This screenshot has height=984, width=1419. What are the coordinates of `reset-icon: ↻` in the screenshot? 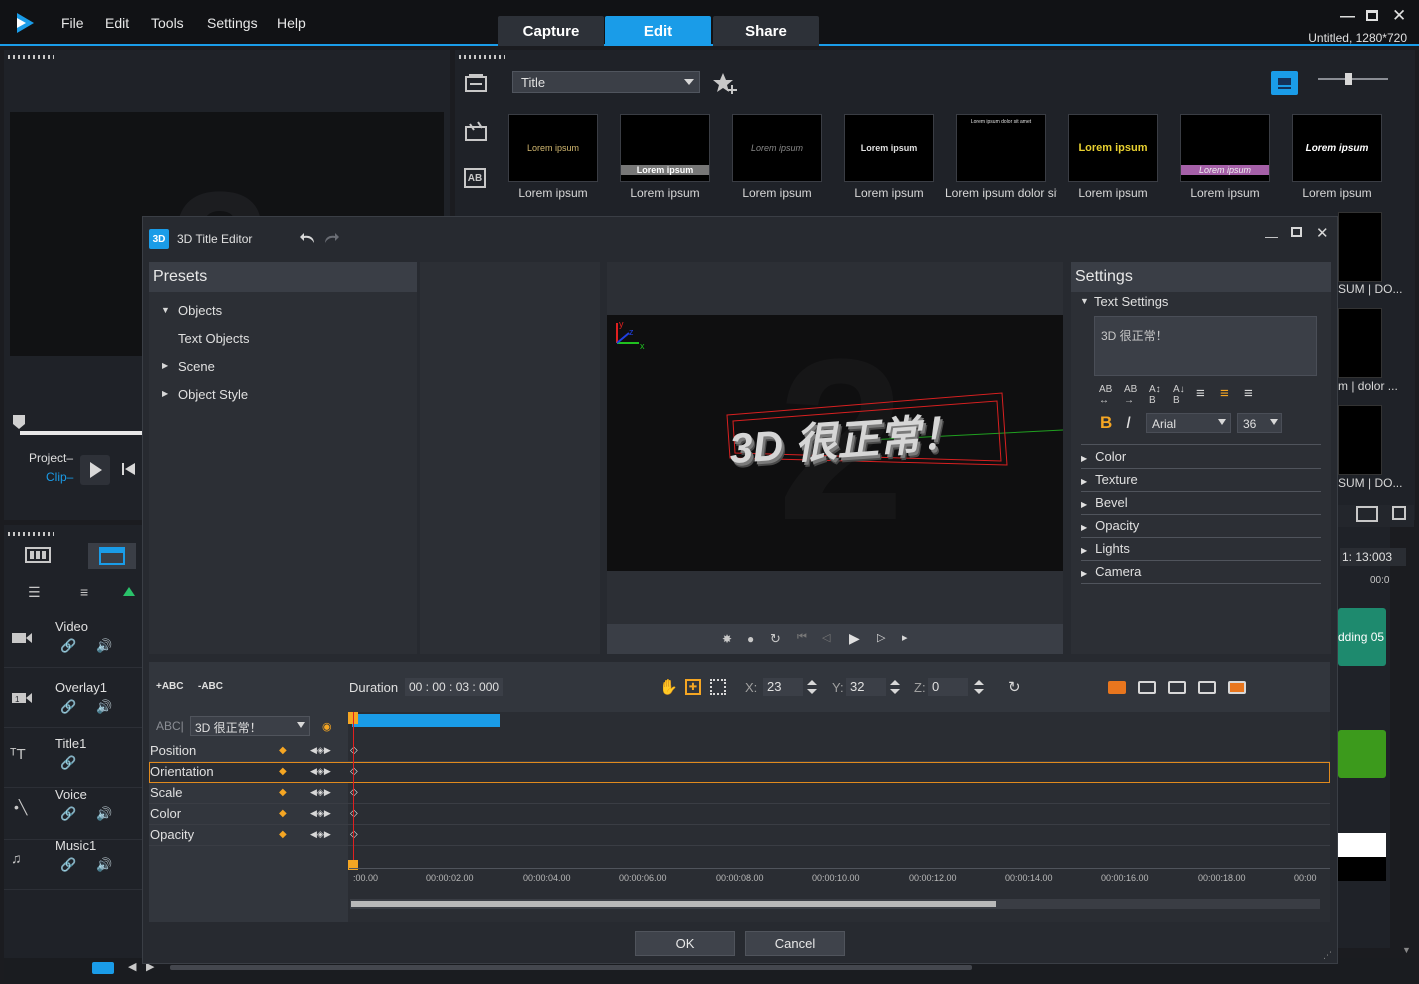 It's located at (1014, 687).